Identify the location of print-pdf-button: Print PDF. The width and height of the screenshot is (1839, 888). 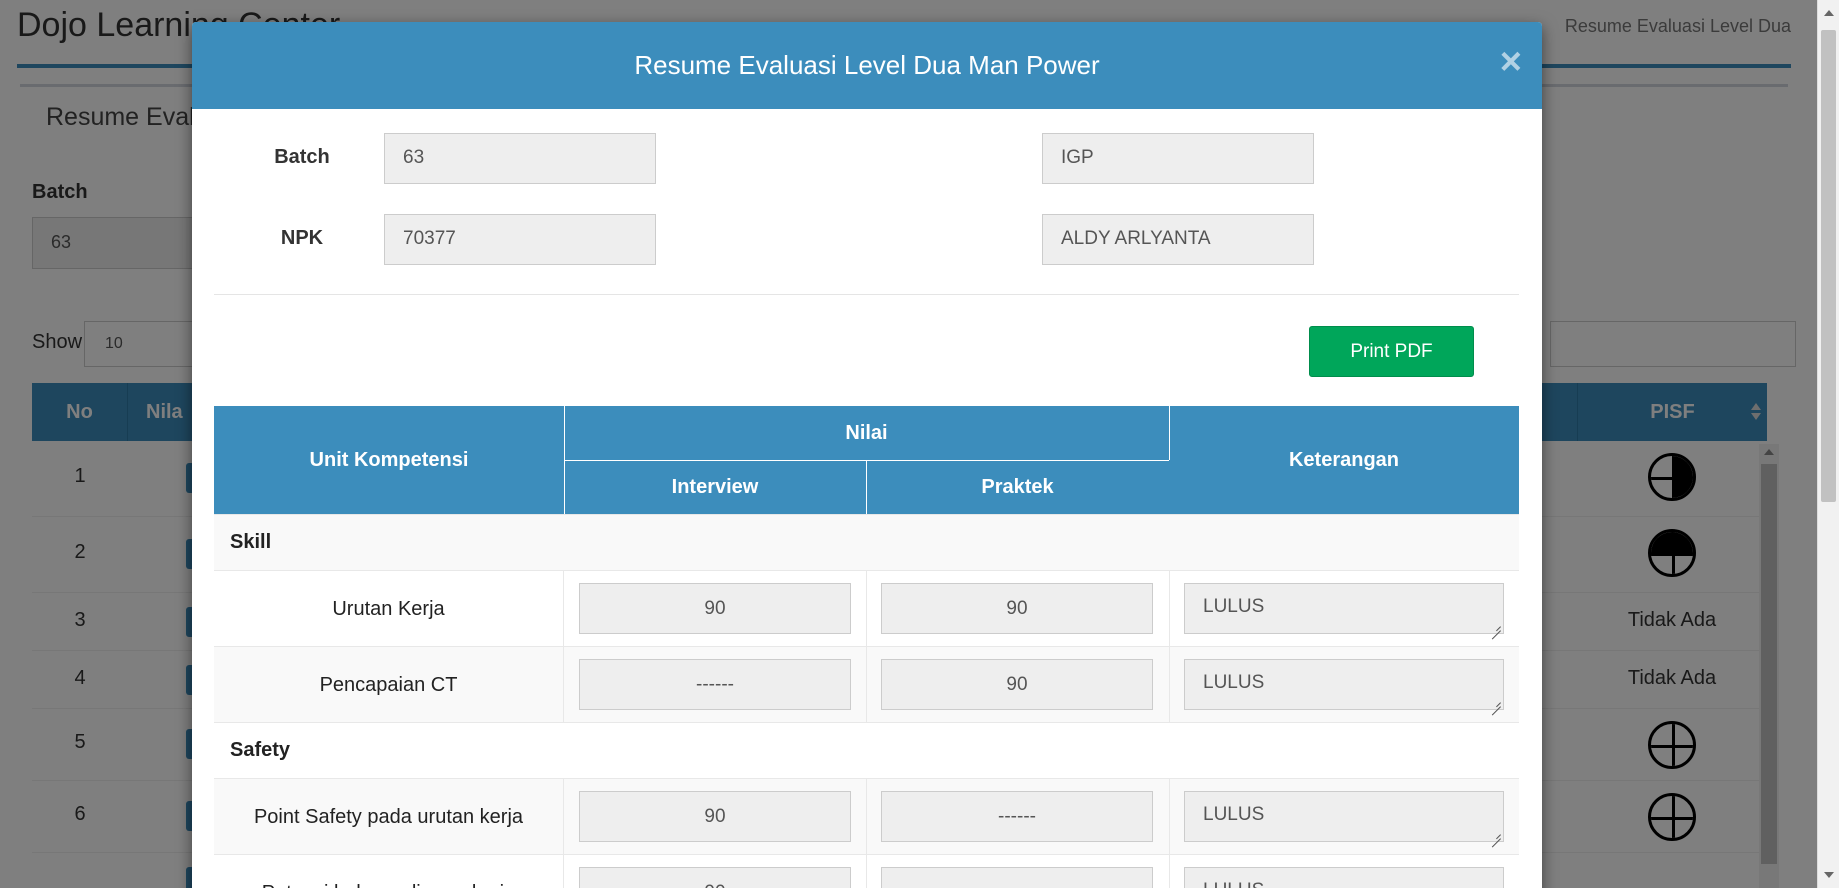
(1391, 351).